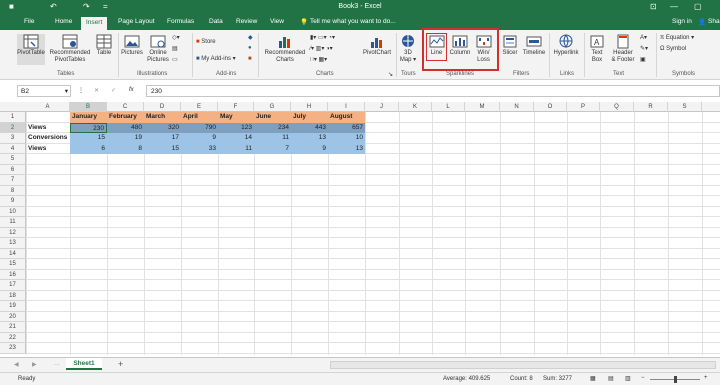 Image resolution: width=720 pixels, height=385 pixels. What do you see at coordinates (250, 48) in the screenshot?
I see `people-graph-icon: ●` at bounding box center [250, 48].